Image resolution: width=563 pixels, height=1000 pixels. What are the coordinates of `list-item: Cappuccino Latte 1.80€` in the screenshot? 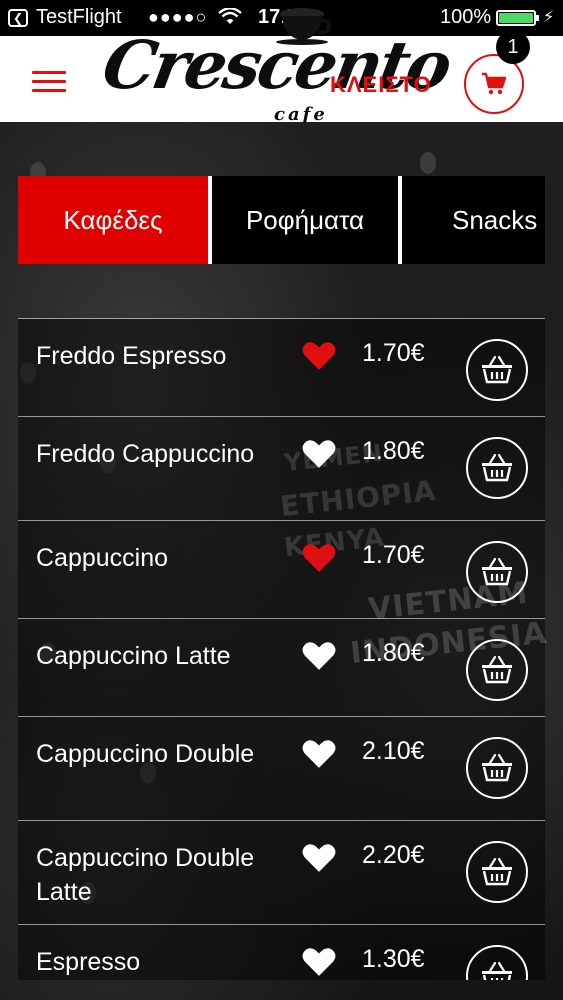 It's located at (281, 668).